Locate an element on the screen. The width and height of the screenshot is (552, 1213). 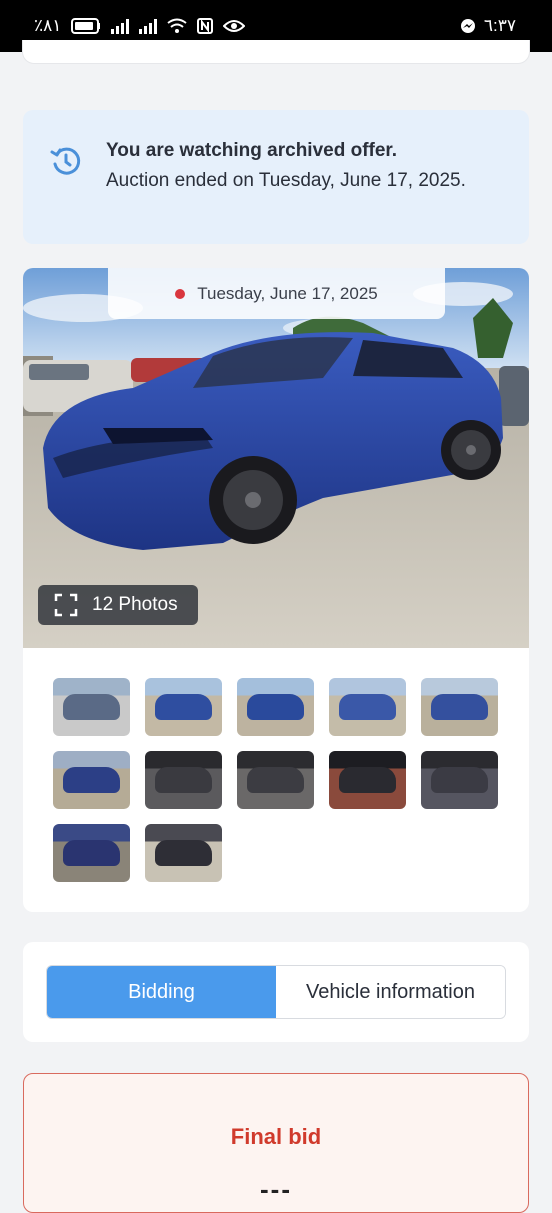
final-bid-title: Final bid is located at coordinates (276, 1136).